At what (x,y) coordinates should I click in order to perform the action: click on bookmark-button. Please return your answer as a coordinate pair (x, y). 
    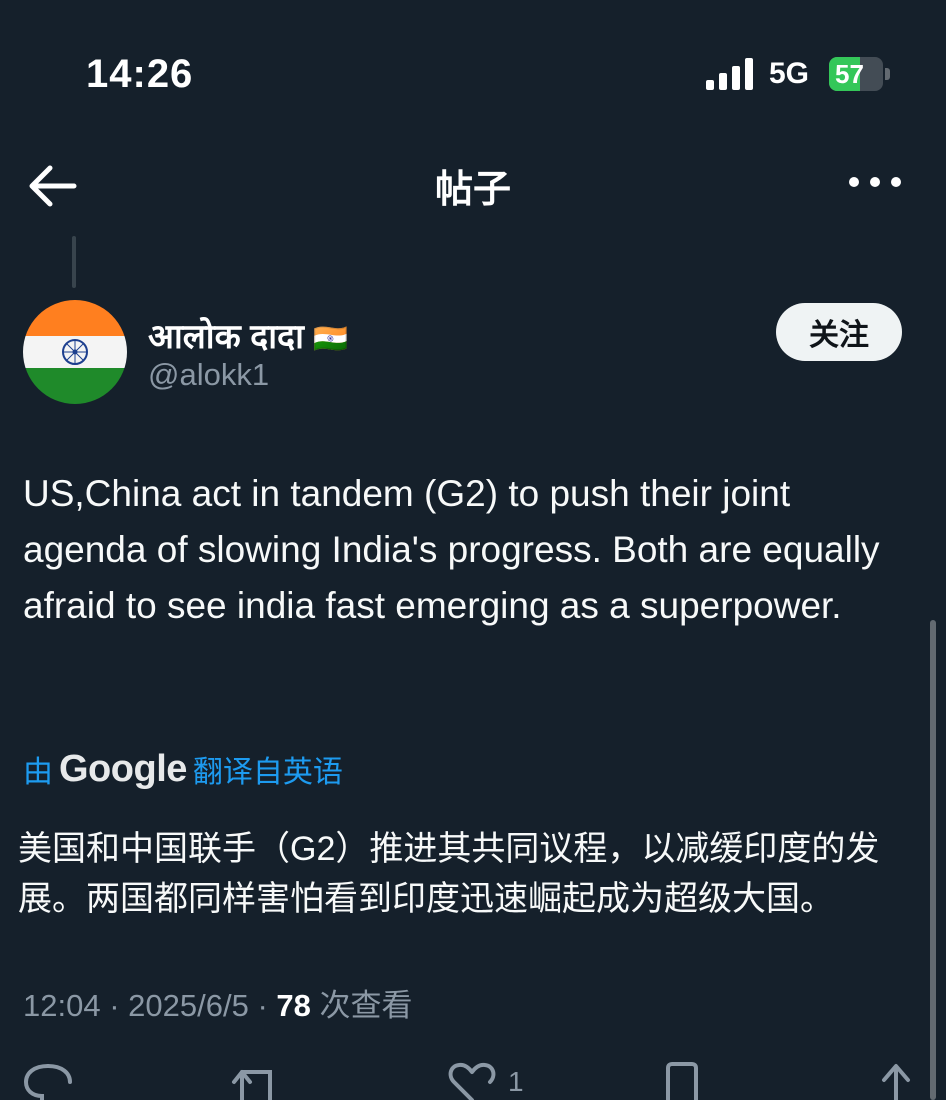
    Looking at the image, I should click on (682, 1080).